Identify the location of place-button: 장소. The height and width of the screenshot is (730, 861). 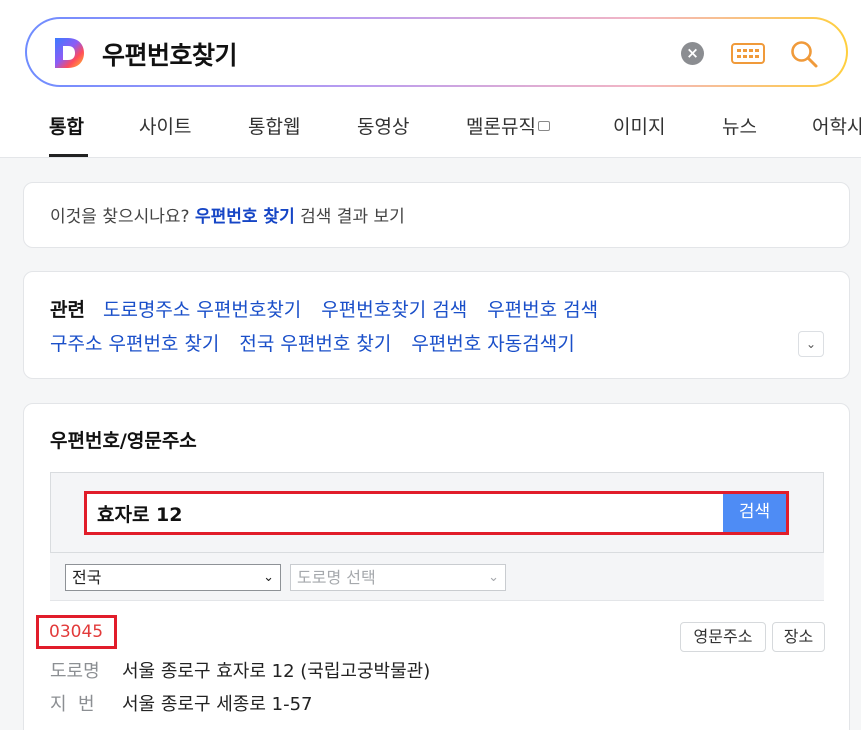
(798, 637).